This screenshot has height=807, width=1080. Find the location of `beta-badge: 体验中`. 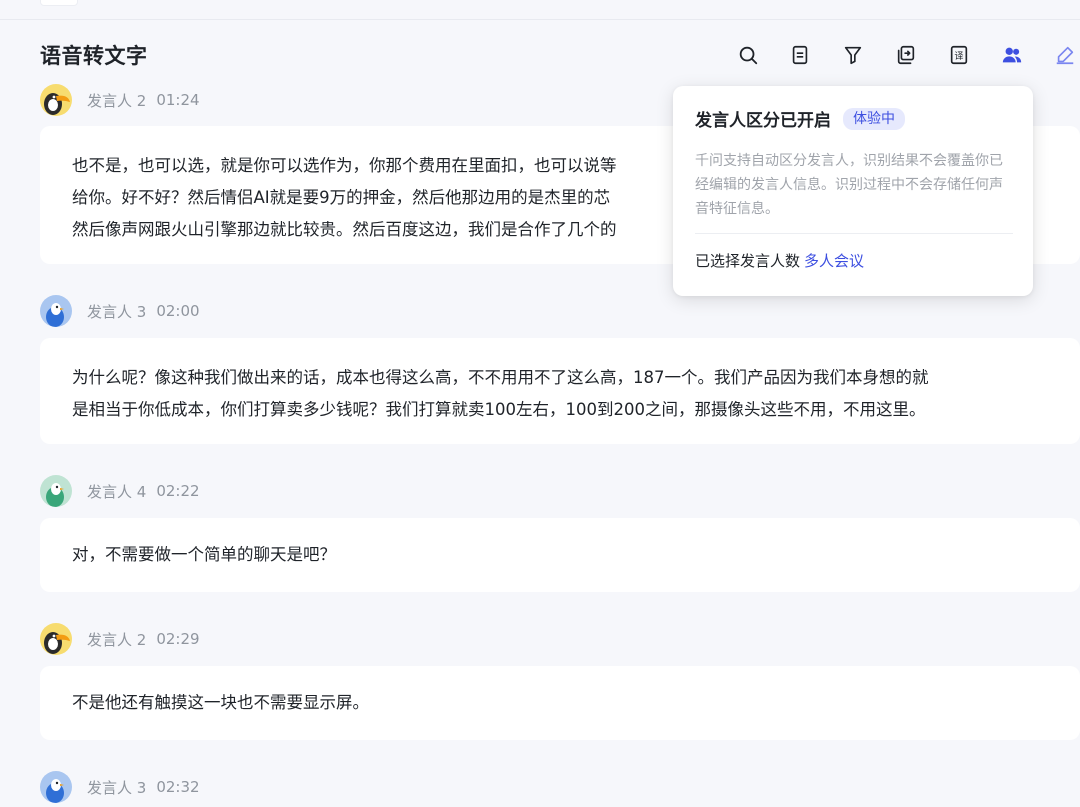

beta-badge: 体验中 is located at coordinates (874, 118).